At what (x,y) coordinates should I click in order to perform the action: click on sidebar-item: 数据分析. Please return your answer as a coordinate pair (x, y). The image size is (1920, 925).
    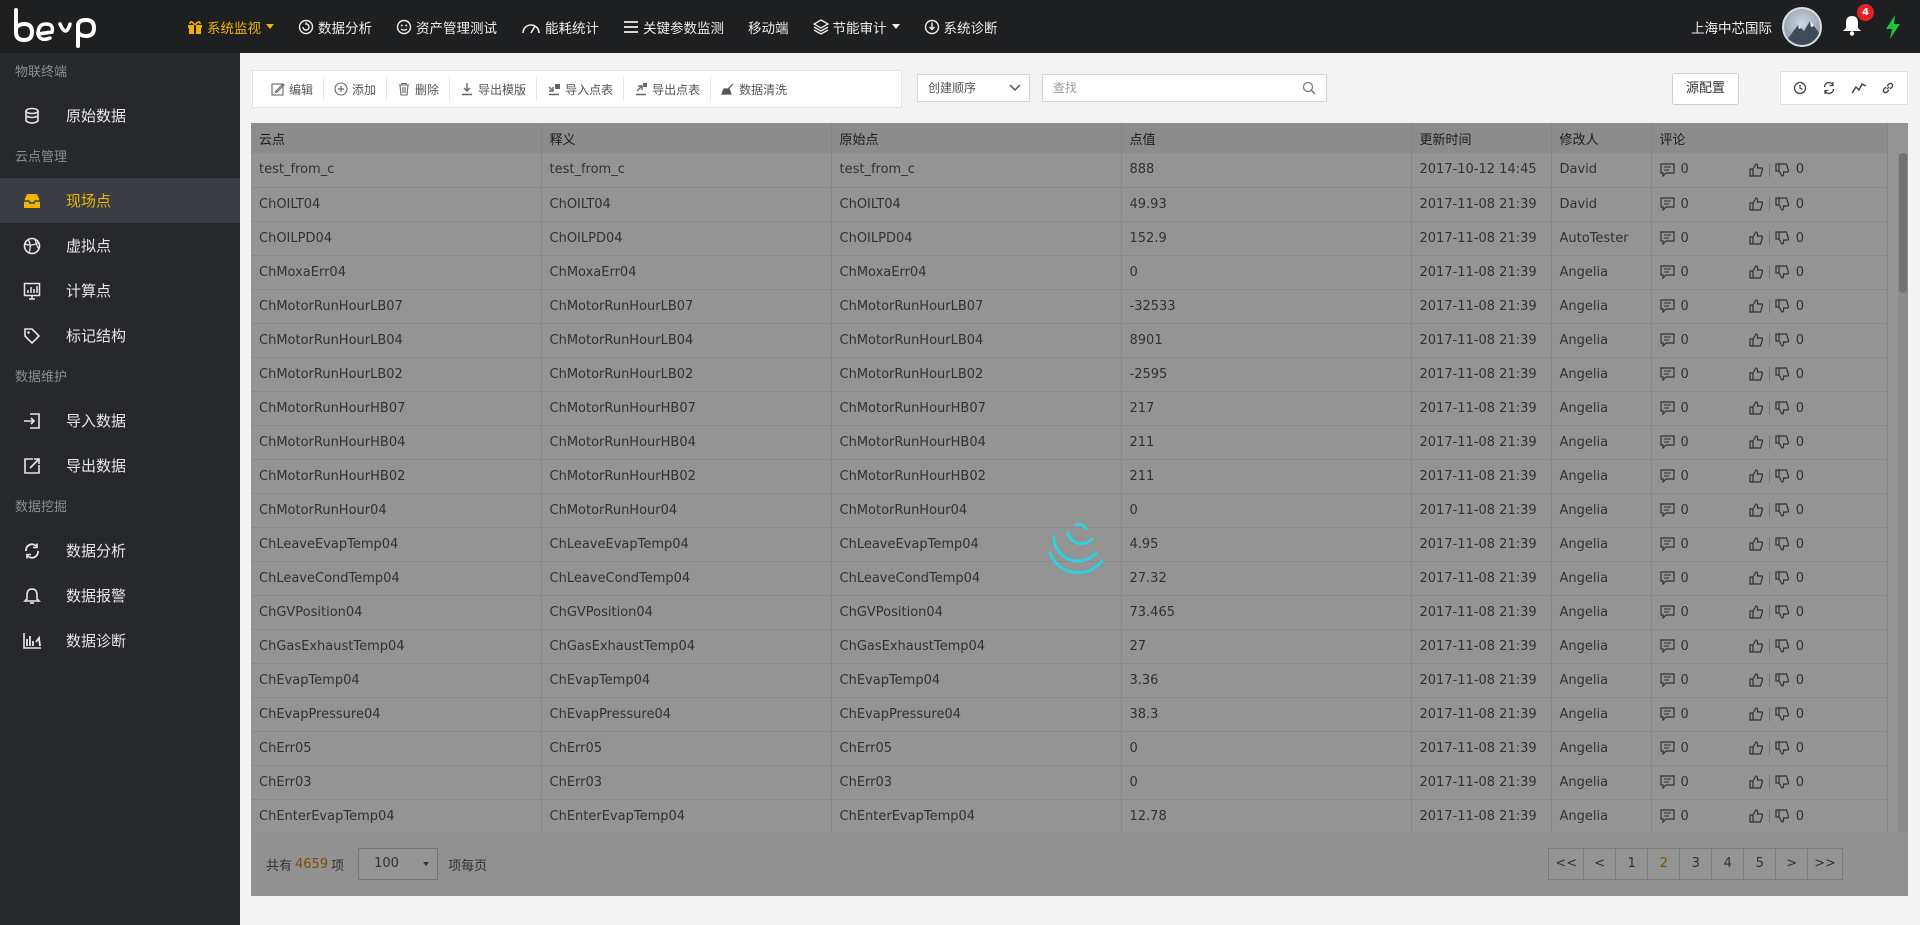
    Looking at the image, I should click on (120, 550).